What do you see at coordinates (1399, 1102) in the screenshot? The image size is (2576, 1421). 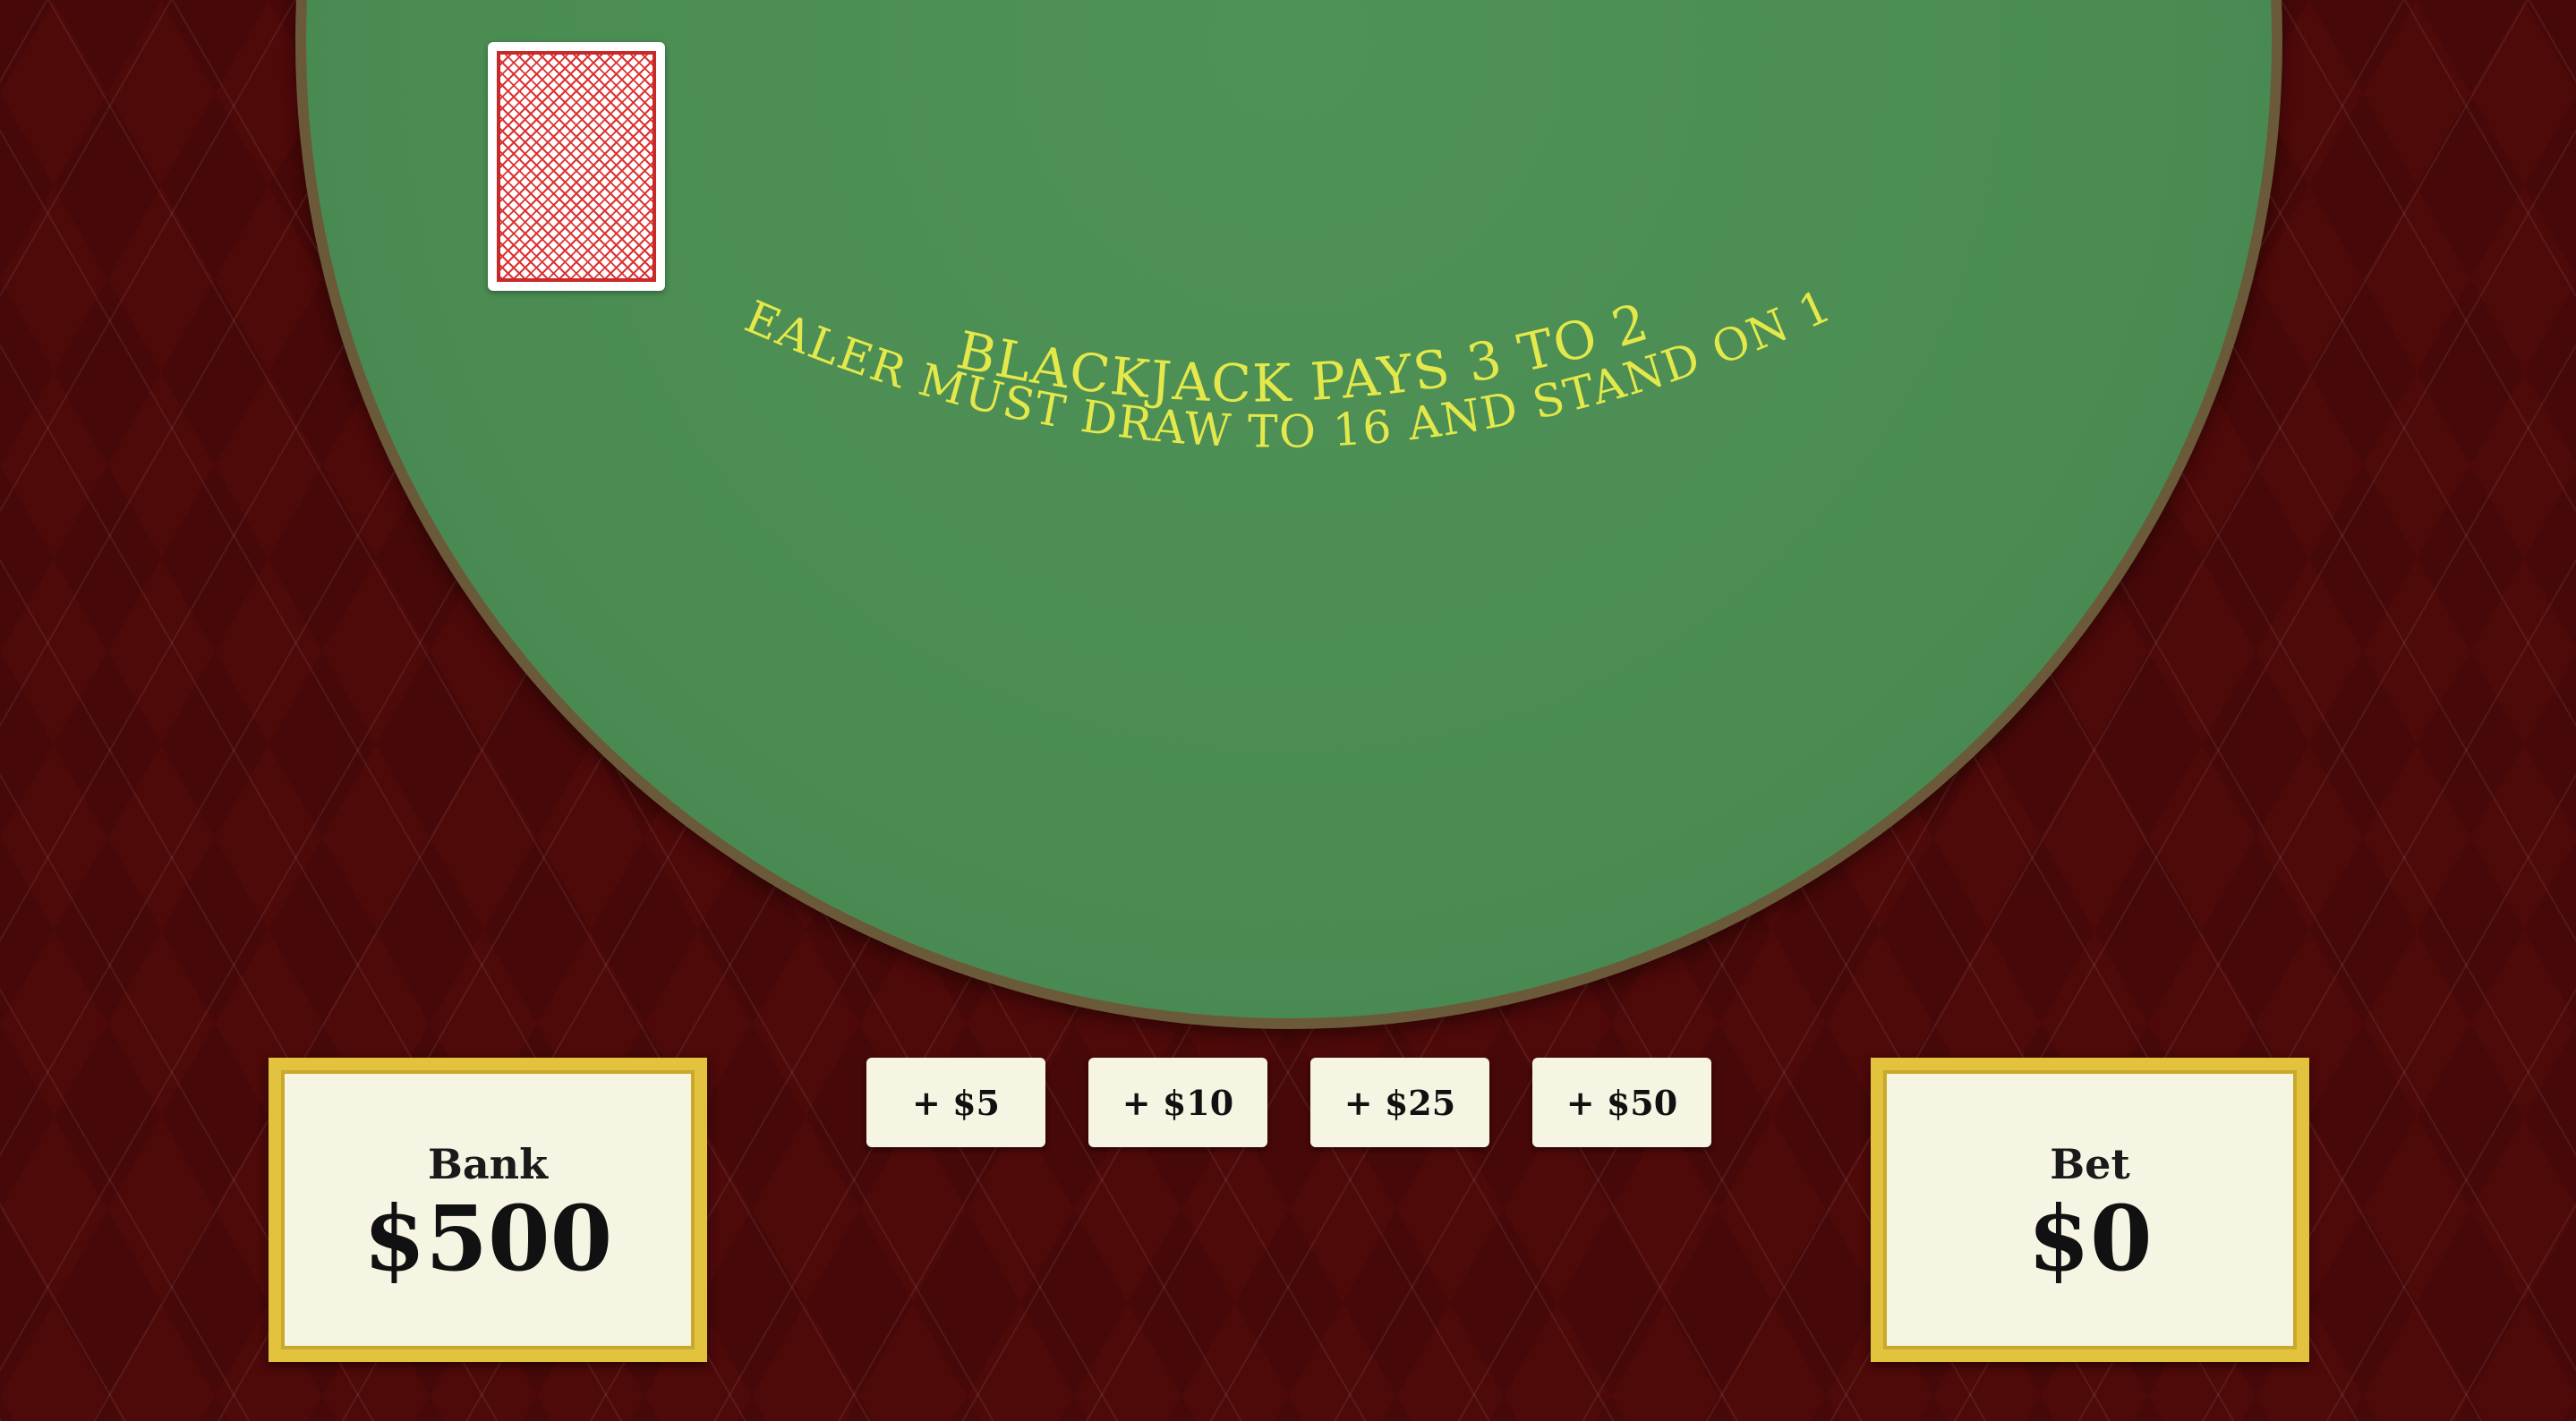 I see `add-25-button: + $25` at bounding box center [1399, 1102].